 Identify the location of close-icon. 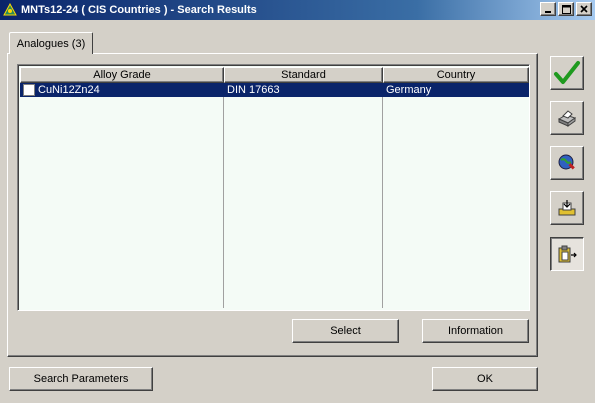
(584, 9).